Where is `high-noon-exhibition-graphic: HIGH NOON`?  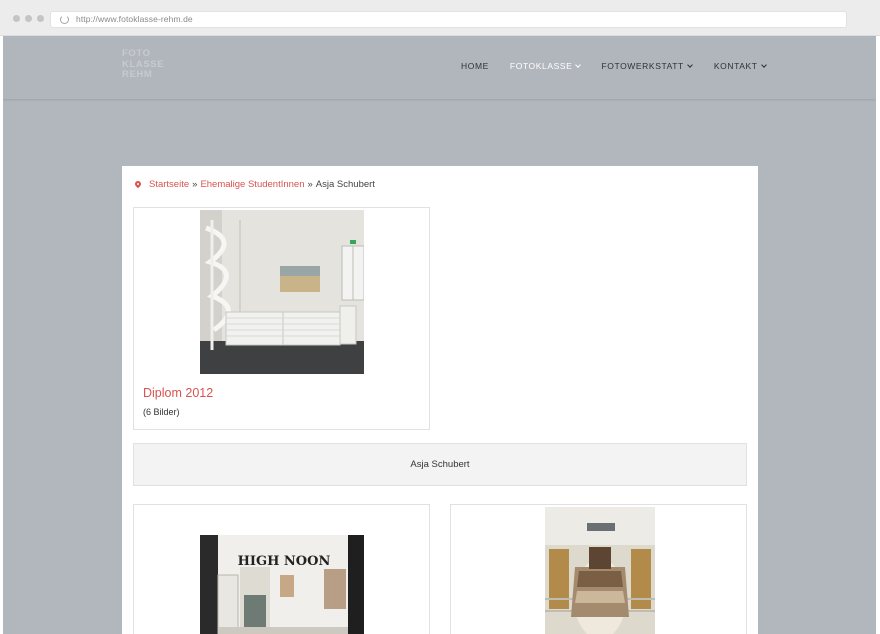
high-noon-exhibition-graphic: HIGH NOON is located at coordinates (282, 584).